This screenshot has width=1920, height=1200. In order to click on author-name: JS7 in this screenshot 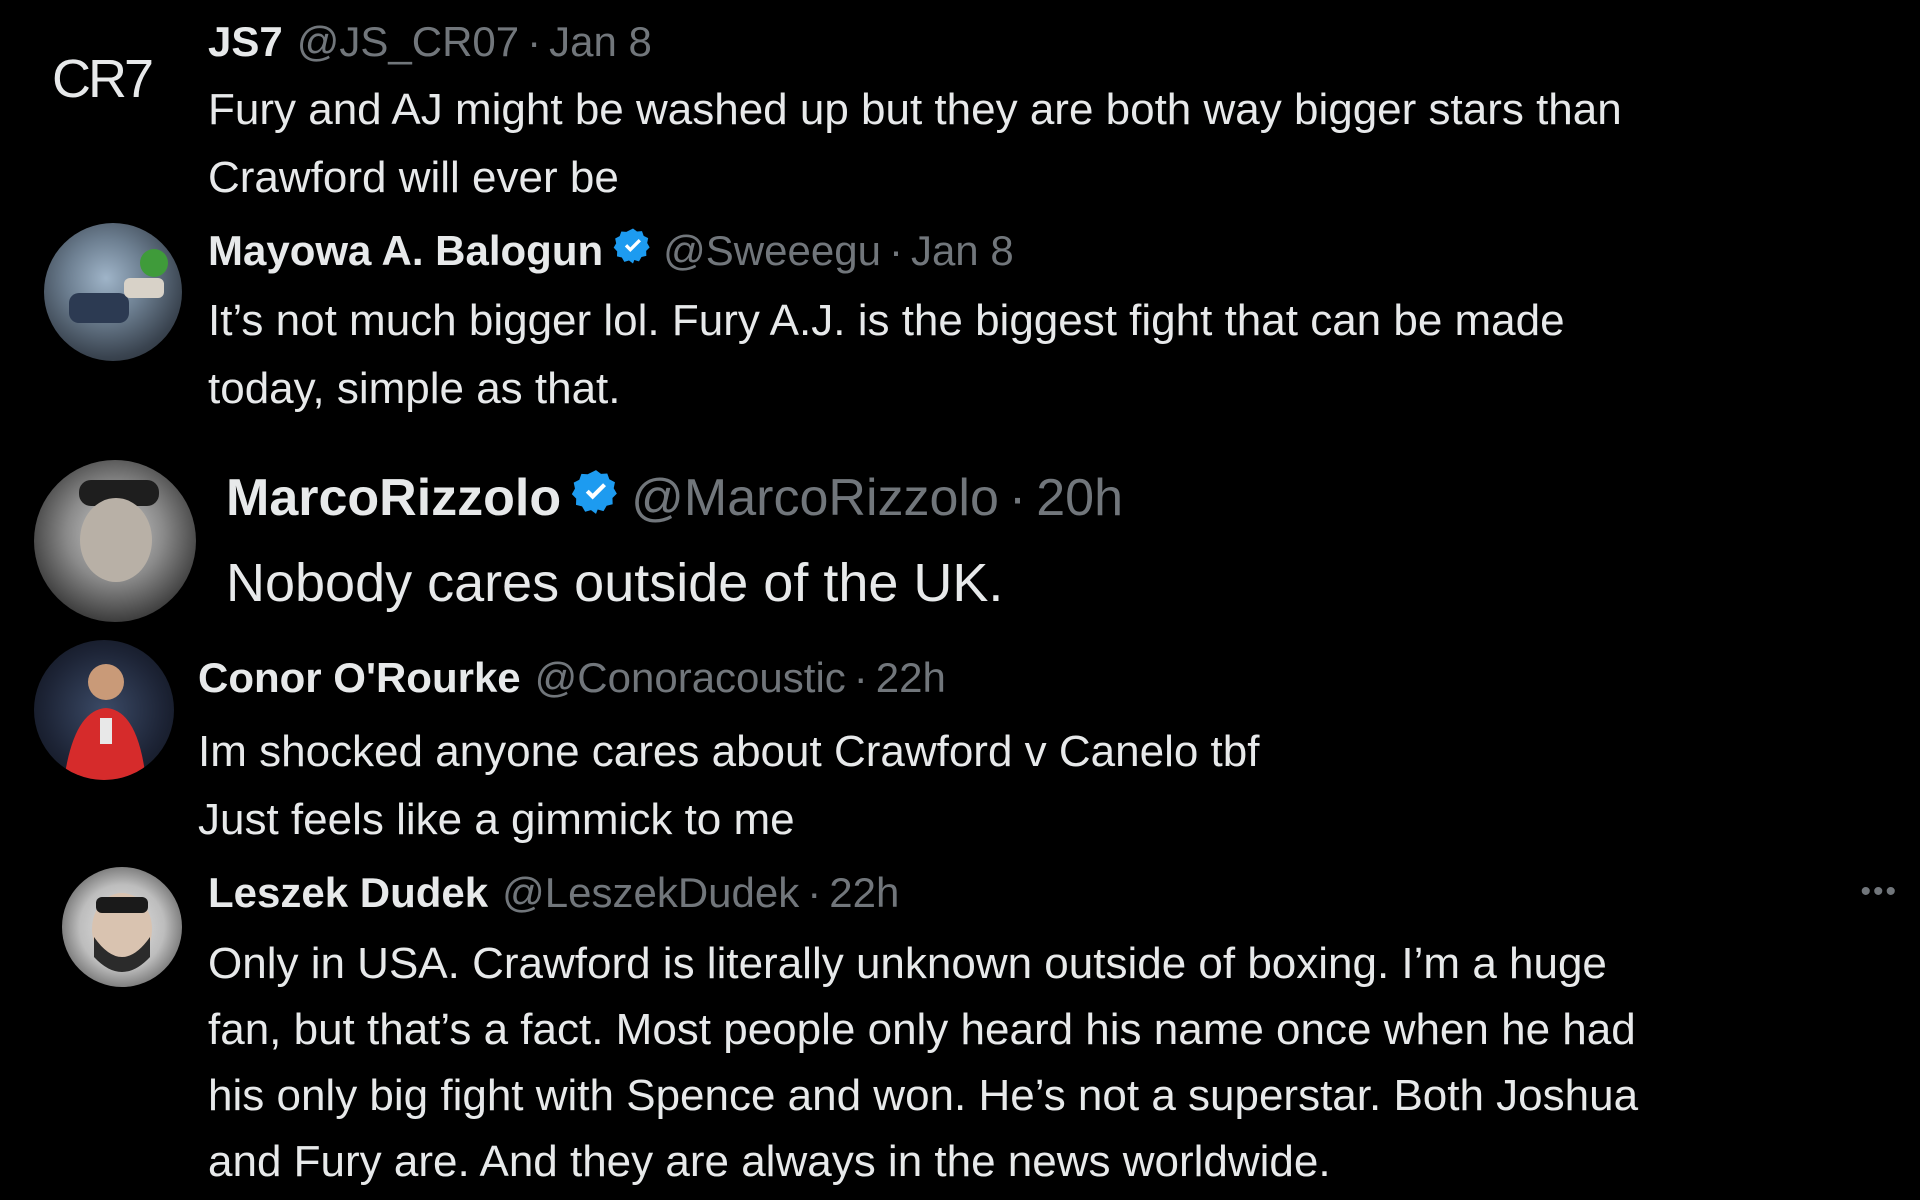, I will do `click(245, 42)`.